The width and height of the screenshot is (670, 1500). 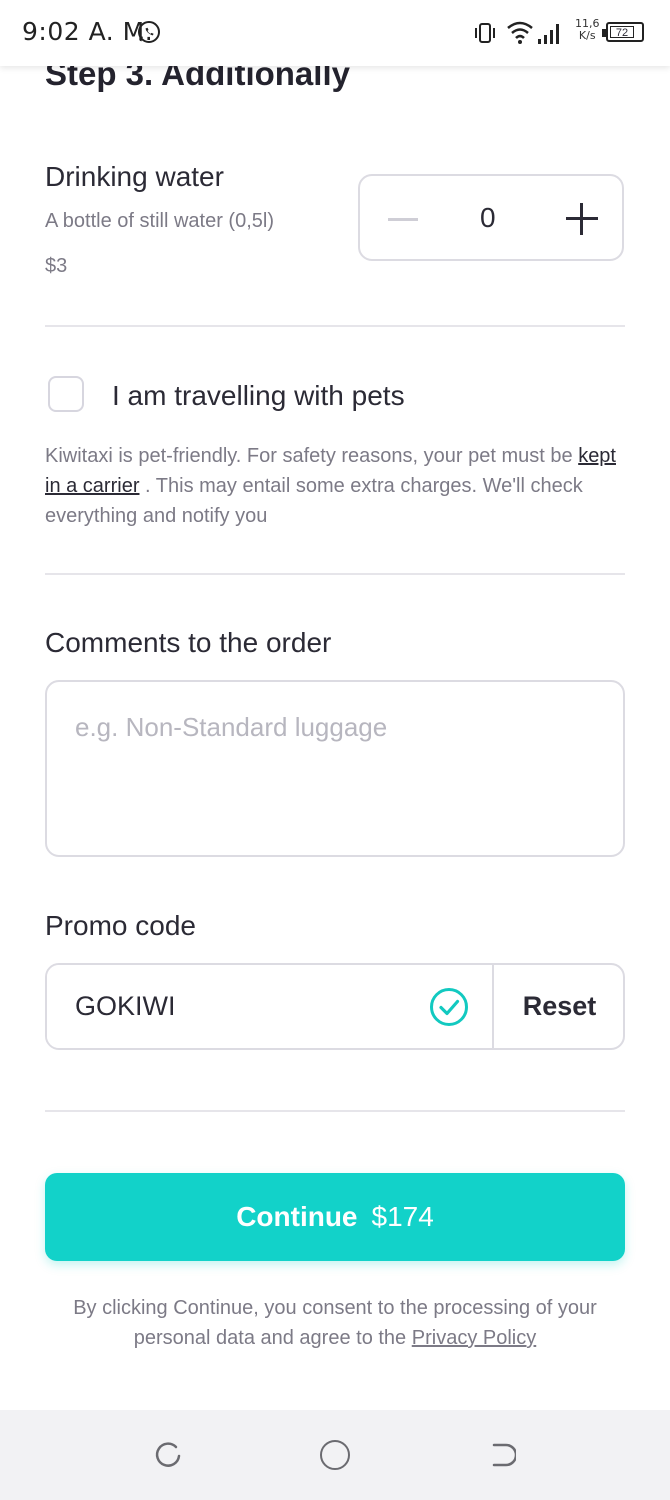 What do you see at coordinates (474, 1338) in the screenshot?
I see `privacy-policy-link: Privacy Policy` at bounding box center [474, 1338].